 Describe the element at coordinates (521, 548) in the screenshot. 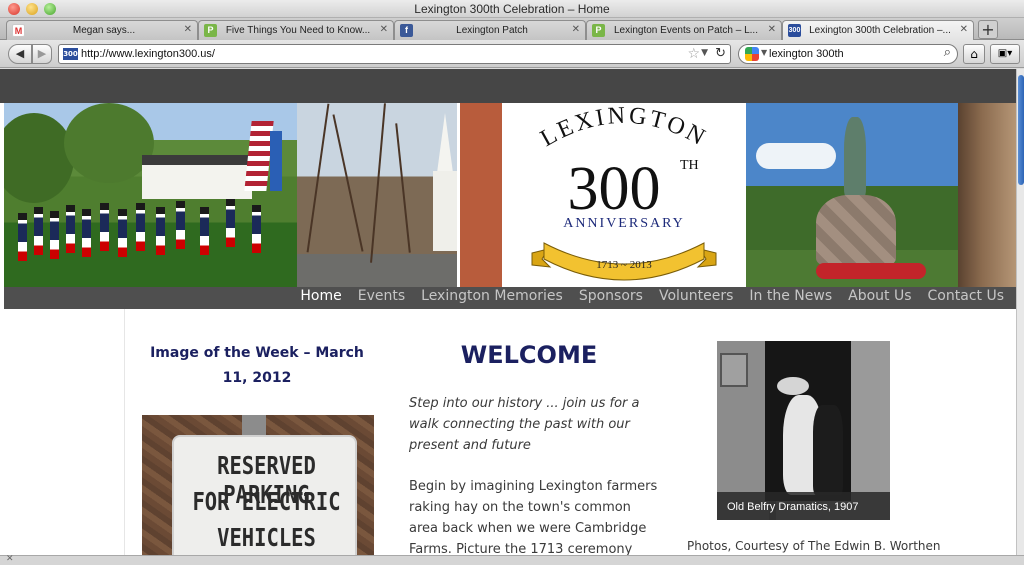

I see `body-line: Farms. Picture the 1713 ceremony` at that location.